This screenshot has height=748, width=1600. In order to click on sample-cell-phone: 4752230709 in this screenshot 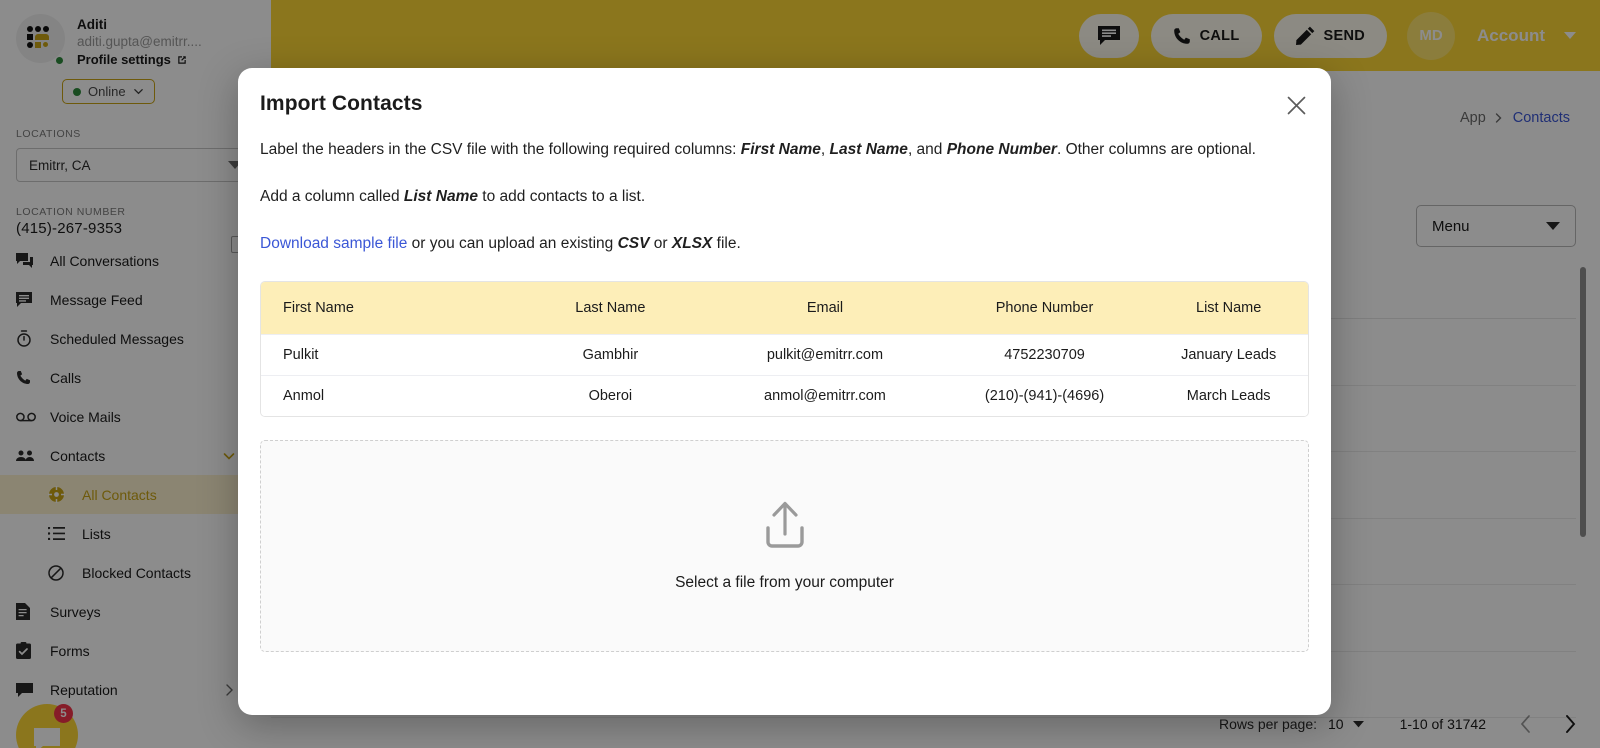, I will do `click(1044, 355)`.